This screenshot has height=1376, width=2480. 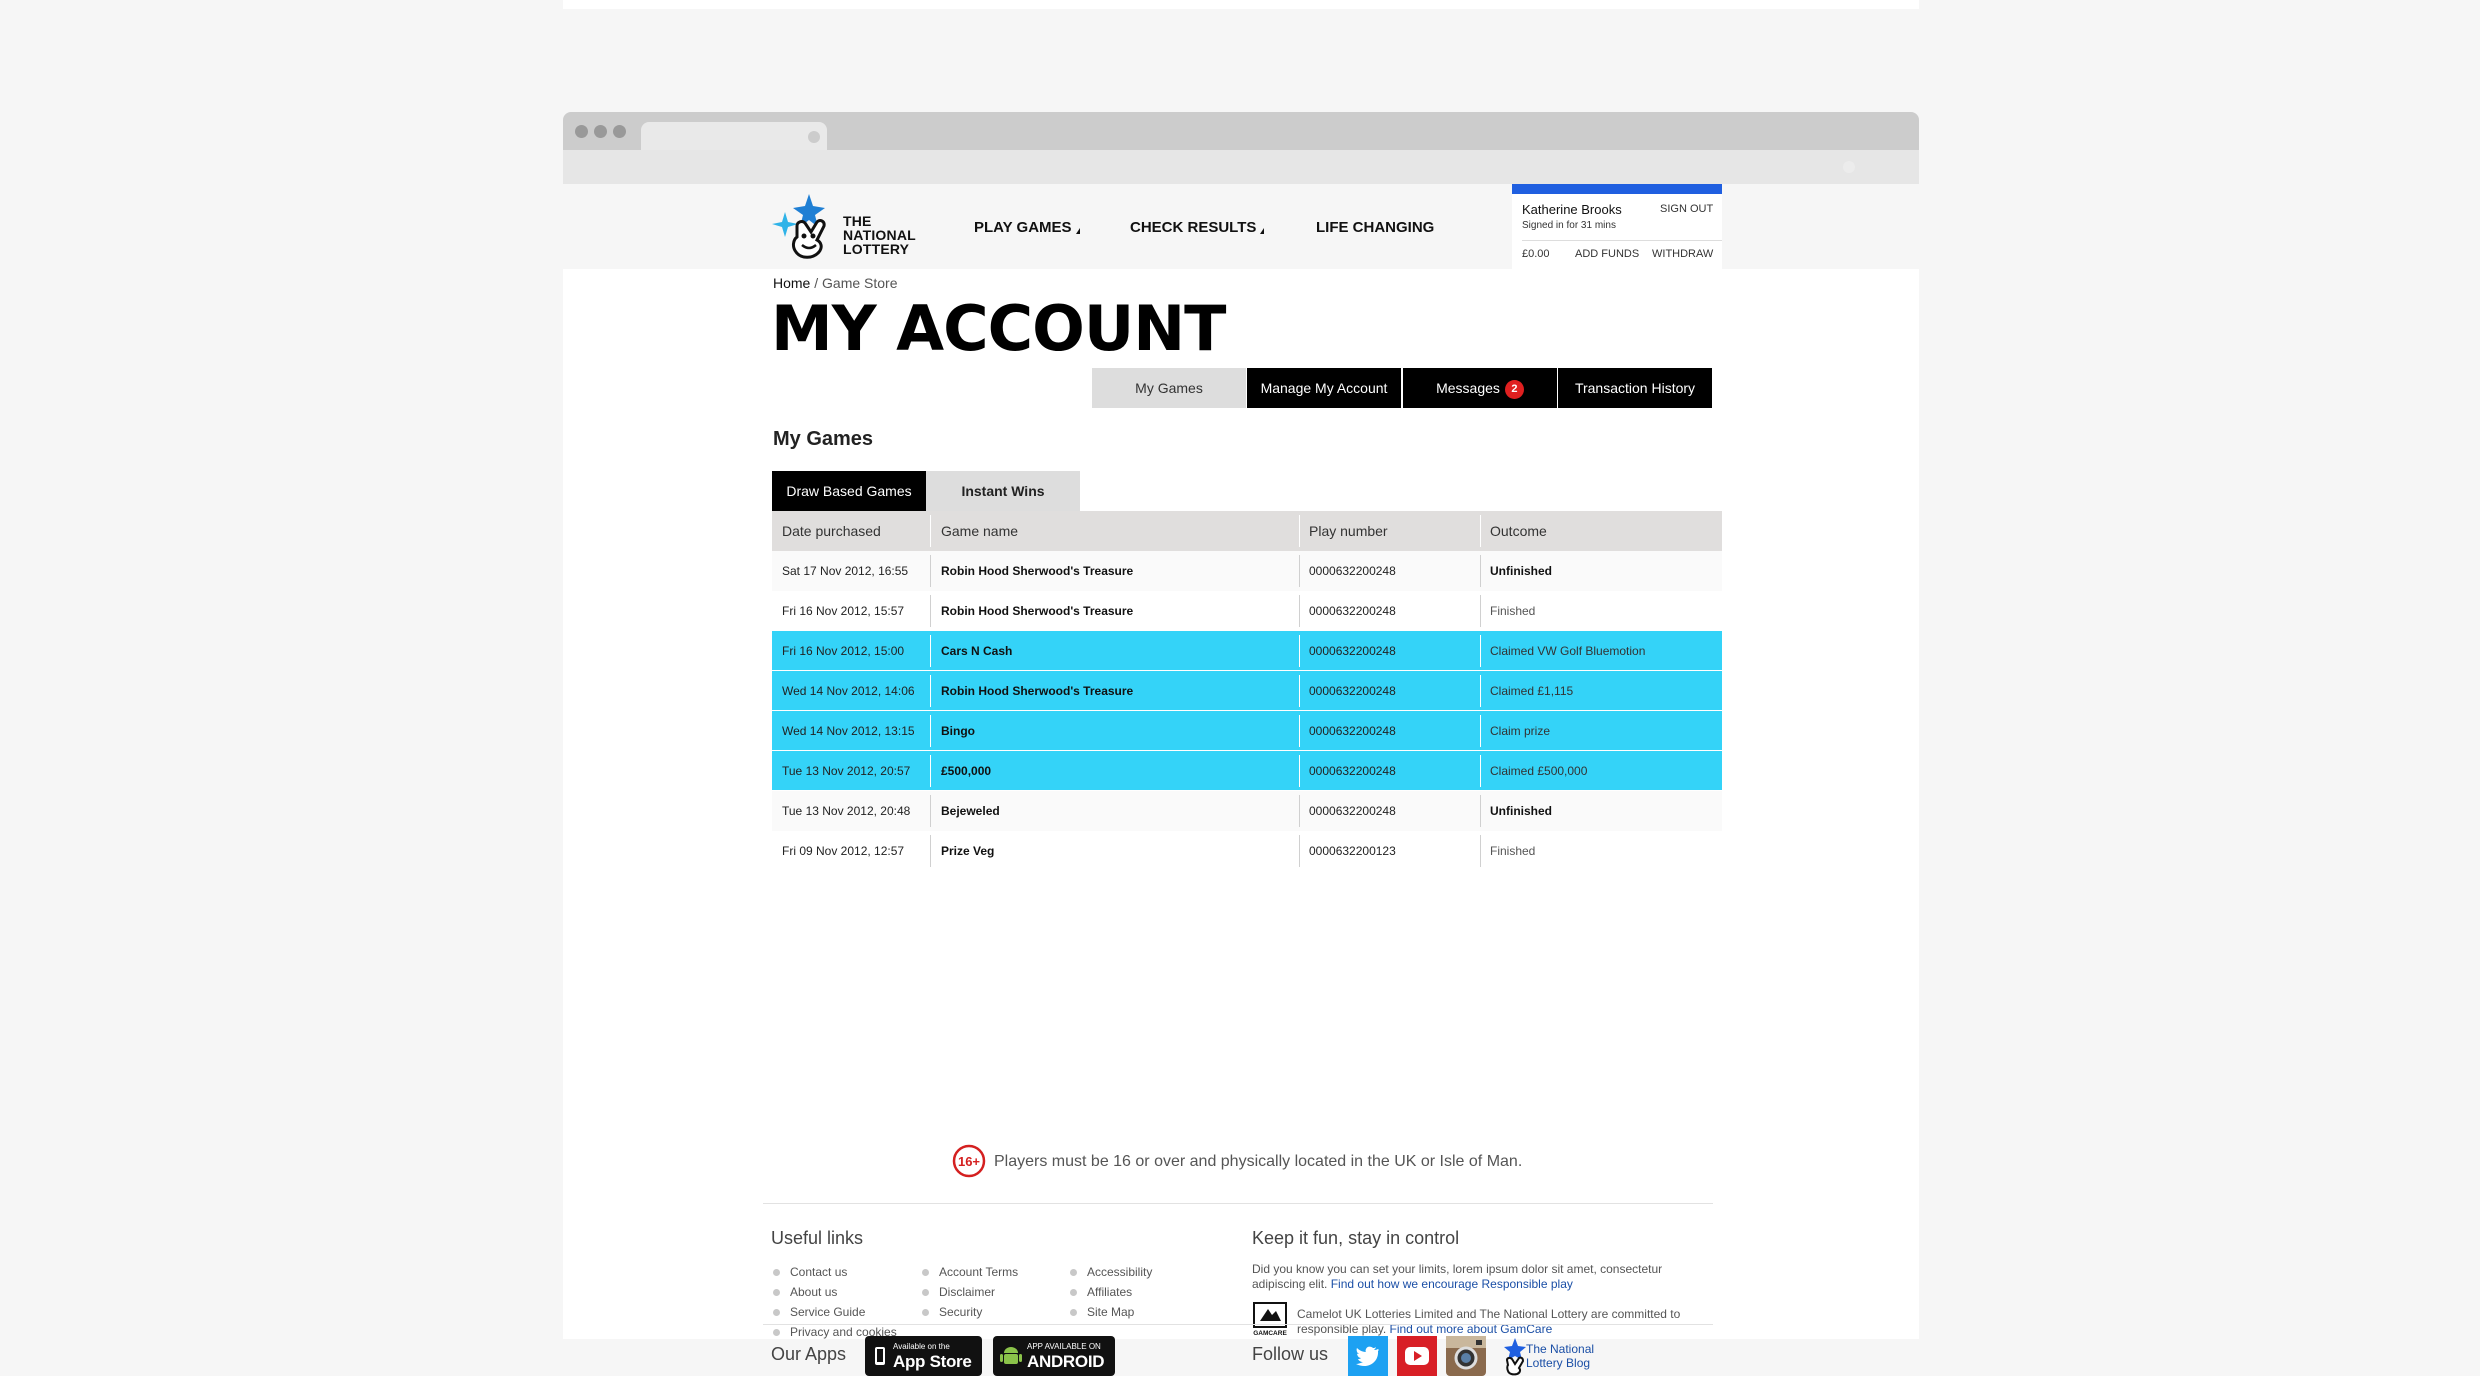 I want to click on column-game-name: Game name, so click(x=974, y=531).